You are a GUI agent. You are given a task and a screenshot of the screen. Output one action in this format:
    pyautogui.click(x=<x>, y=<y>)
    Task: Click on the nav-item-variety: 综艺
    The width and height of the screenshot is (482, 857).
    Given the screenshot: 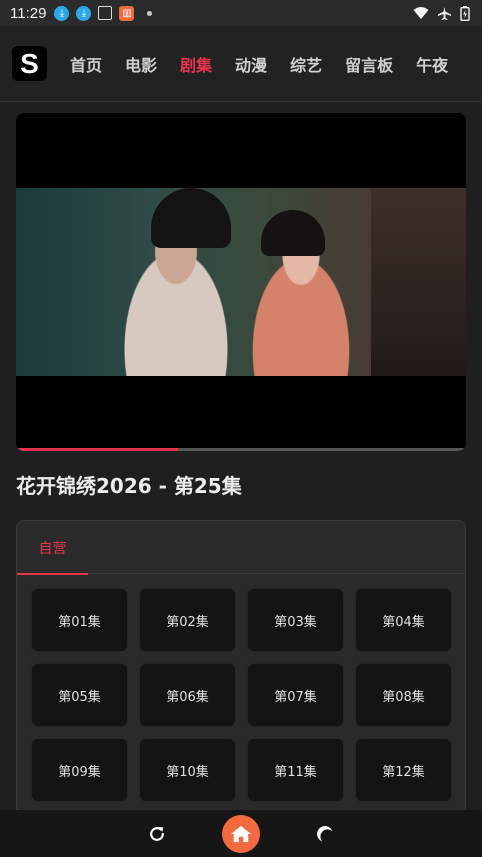 What is the action you would take?
    pyautogui.click(x=306, y=64)
    